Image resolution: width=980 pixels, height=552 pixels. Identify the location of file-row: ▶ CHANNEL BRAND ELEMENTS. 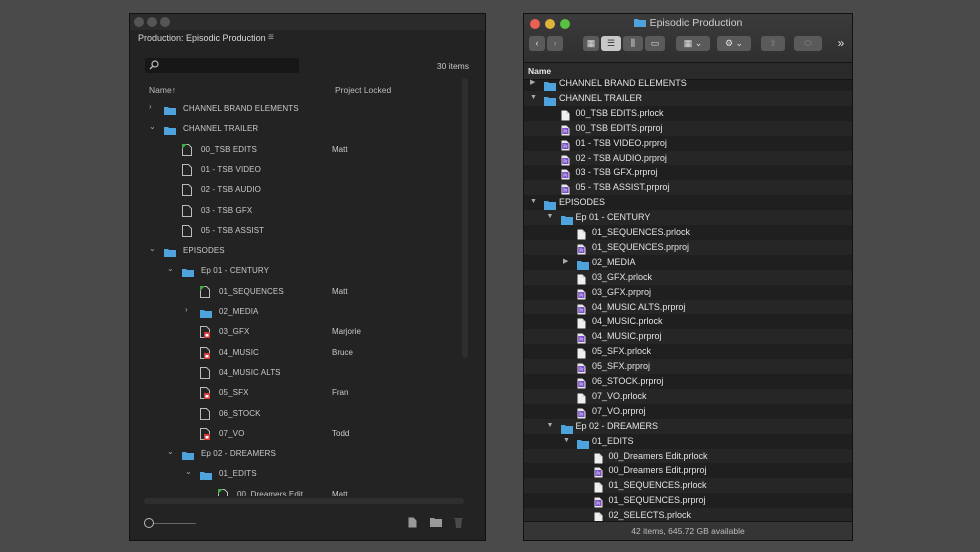
(688, 83).